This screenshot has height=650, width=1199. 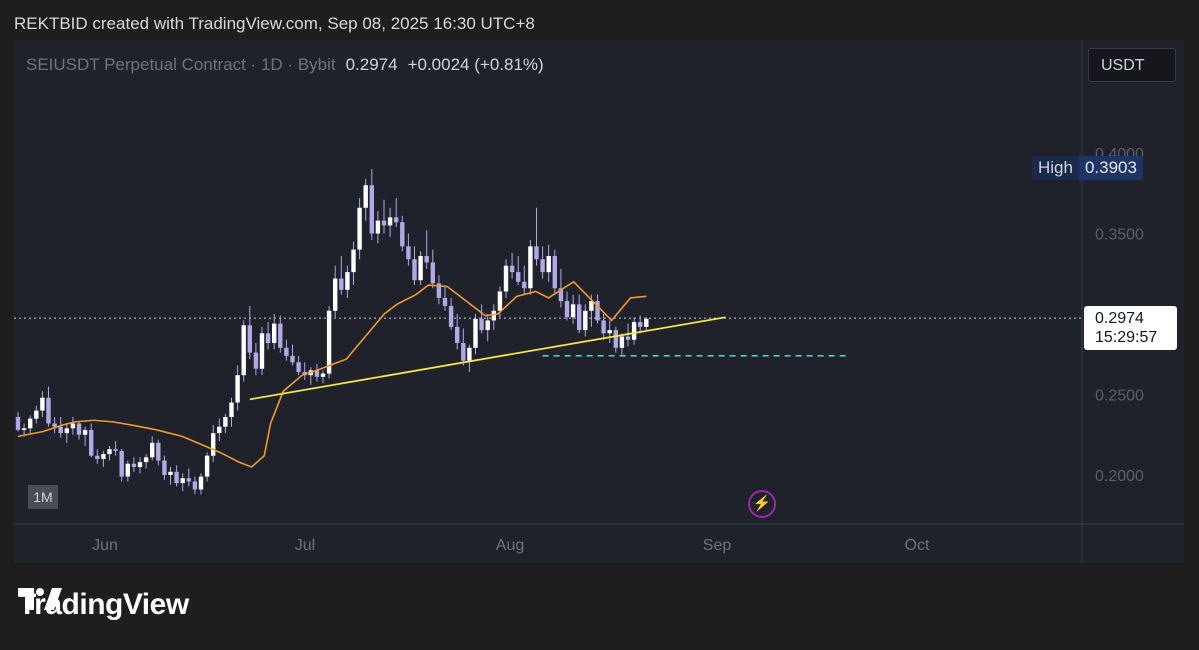 What do you see at coordinates (43, 497) in the screenshot?
I see `zoom-range-button: 1M` at bounding box center [43, 497].